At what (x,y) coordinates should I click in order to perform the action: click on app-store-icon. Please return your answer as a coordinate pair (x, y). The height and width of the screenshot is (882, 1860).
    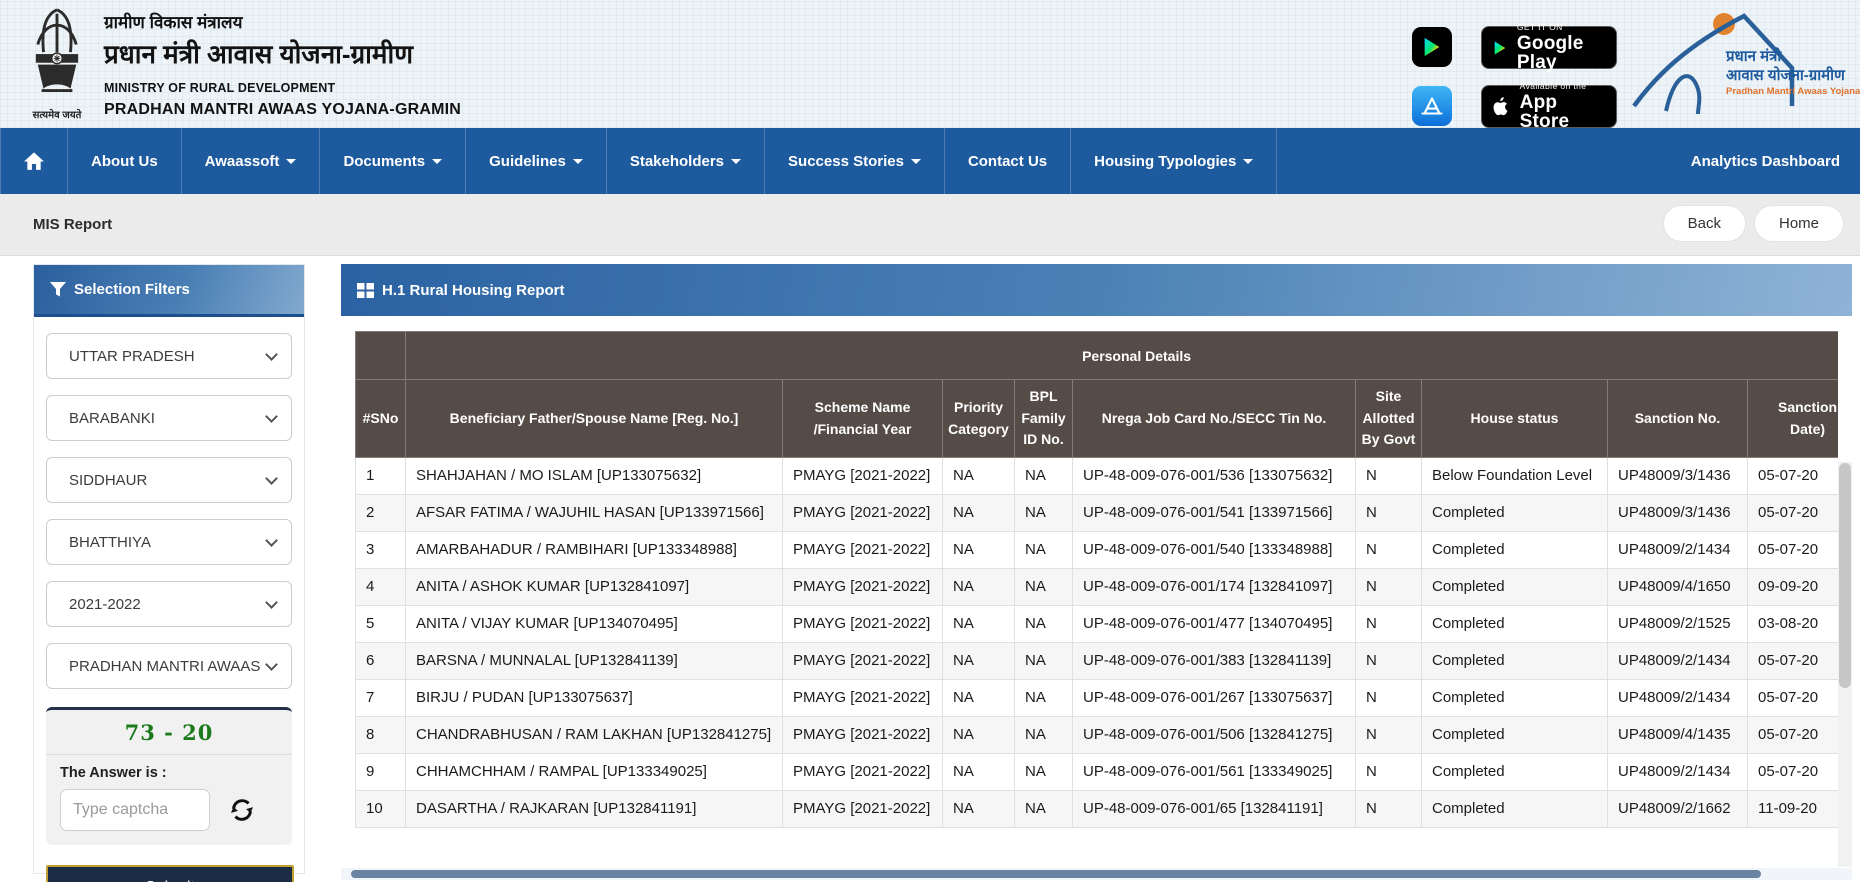
    Looking at the image, I should click on (1432, 106).